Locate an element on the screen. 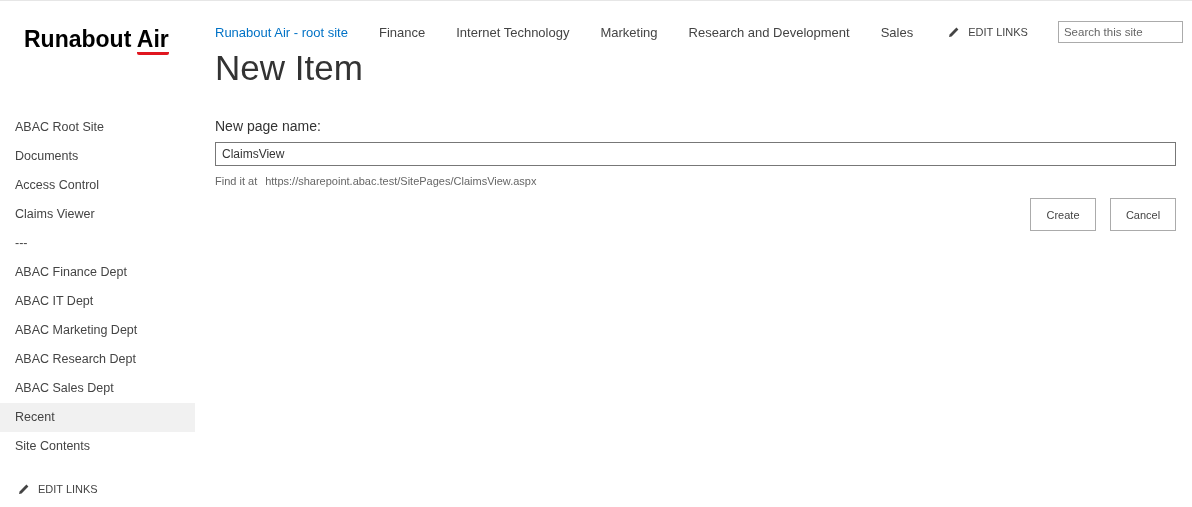  page-name-field: ClaimsView is located at coordinates (695, 154).